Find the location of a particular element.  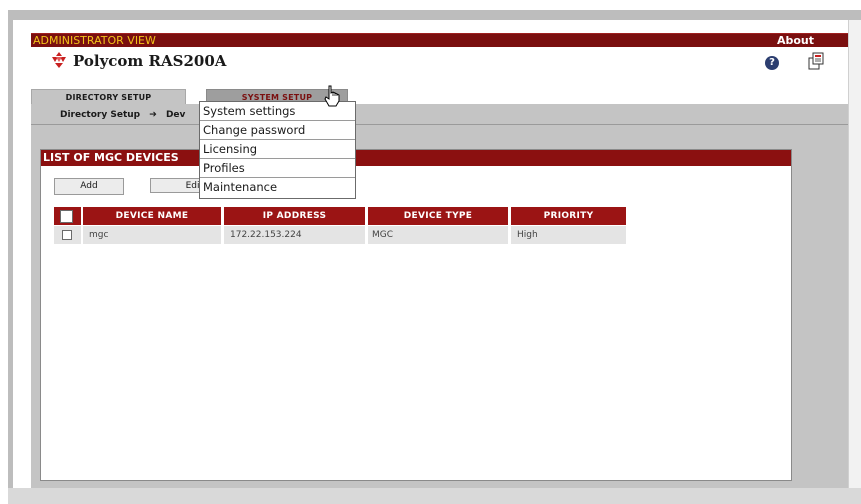

column-header-device-name: DEVICE NAME is located at coordinates (152, 216).